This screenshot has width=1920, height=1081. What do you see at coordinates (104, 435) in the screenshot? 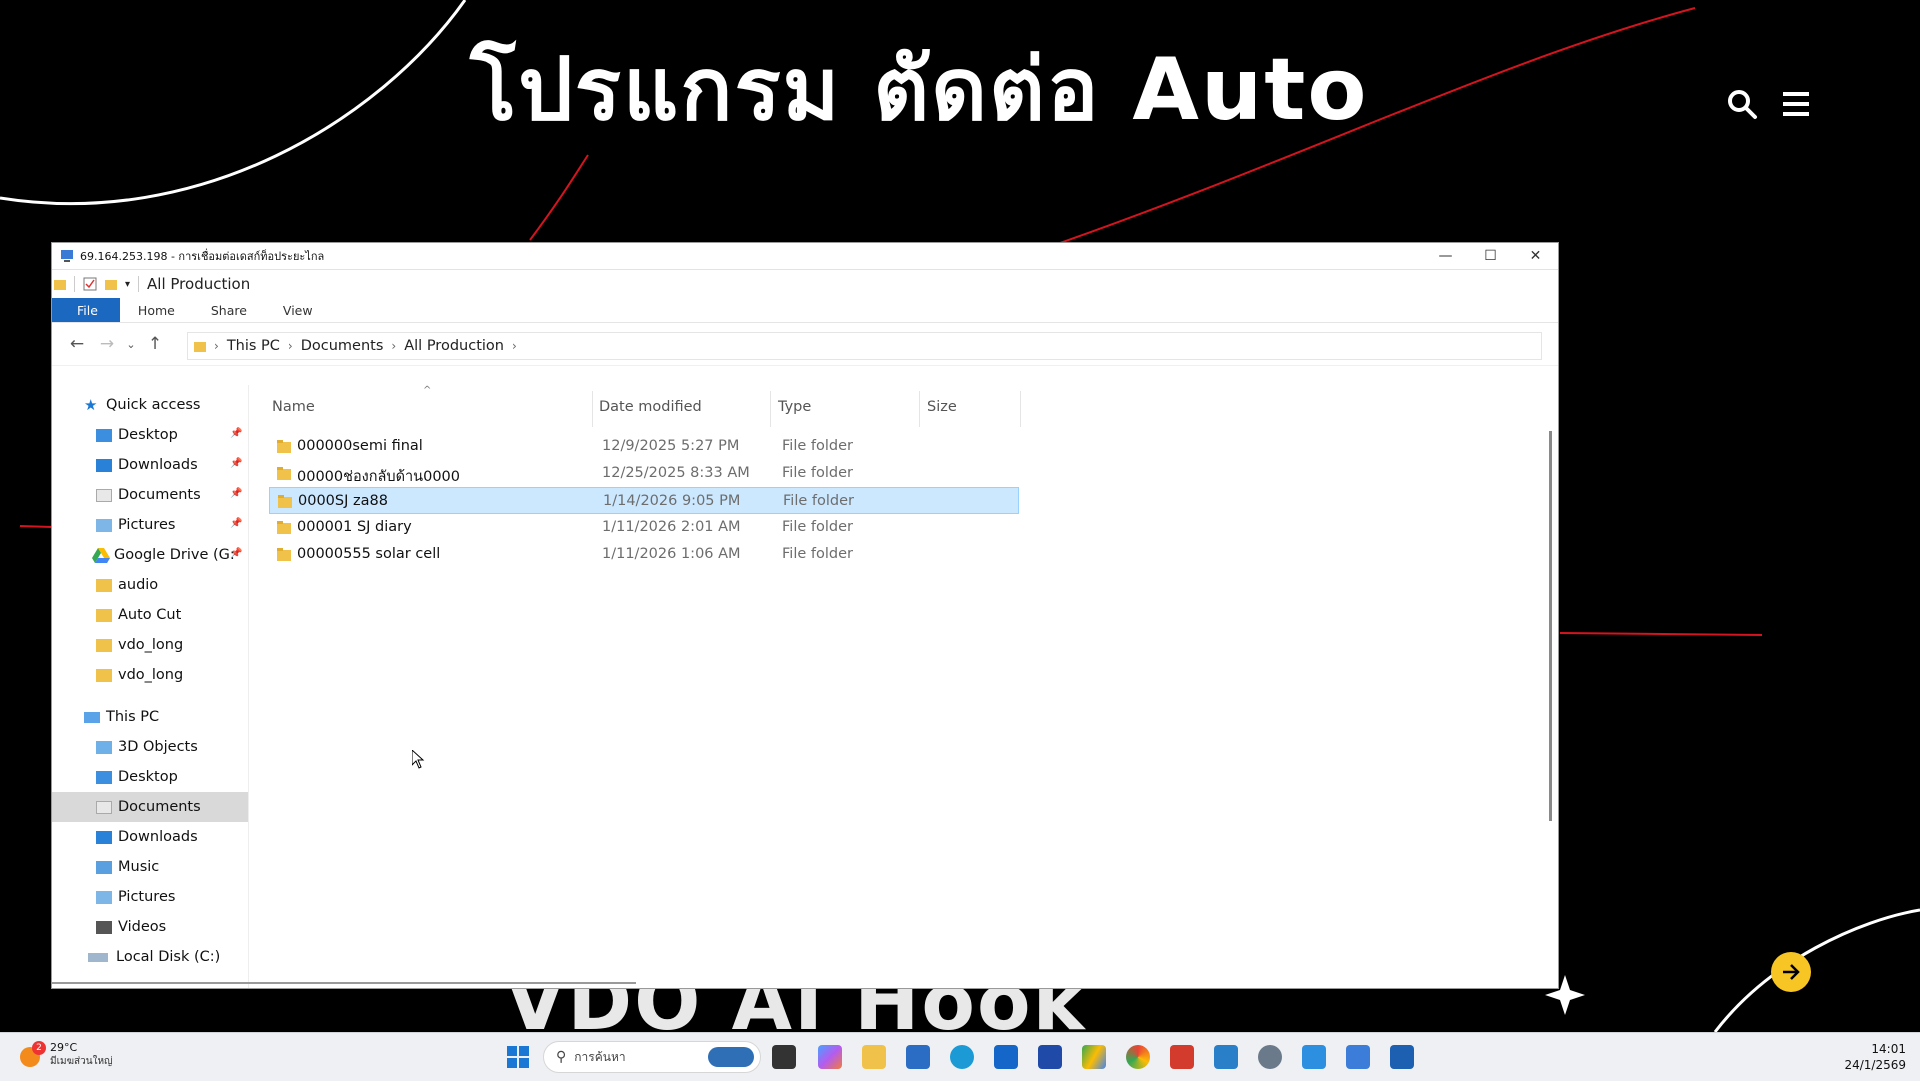
I see `desktop-folder-icon` at bounding box center [104, 435].